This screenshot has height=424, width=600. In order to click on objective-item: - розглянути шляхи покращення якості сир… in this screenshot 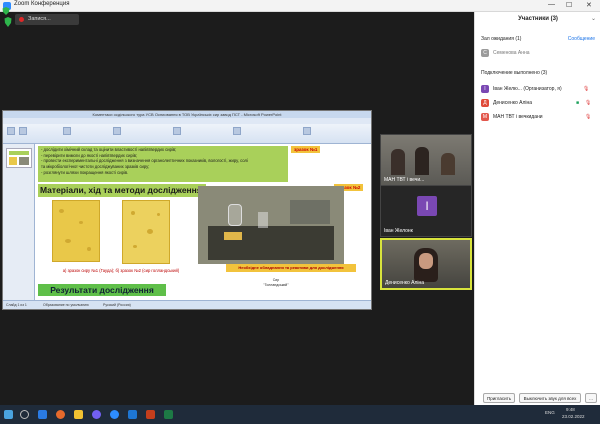, I will do `click(85, 172)`.